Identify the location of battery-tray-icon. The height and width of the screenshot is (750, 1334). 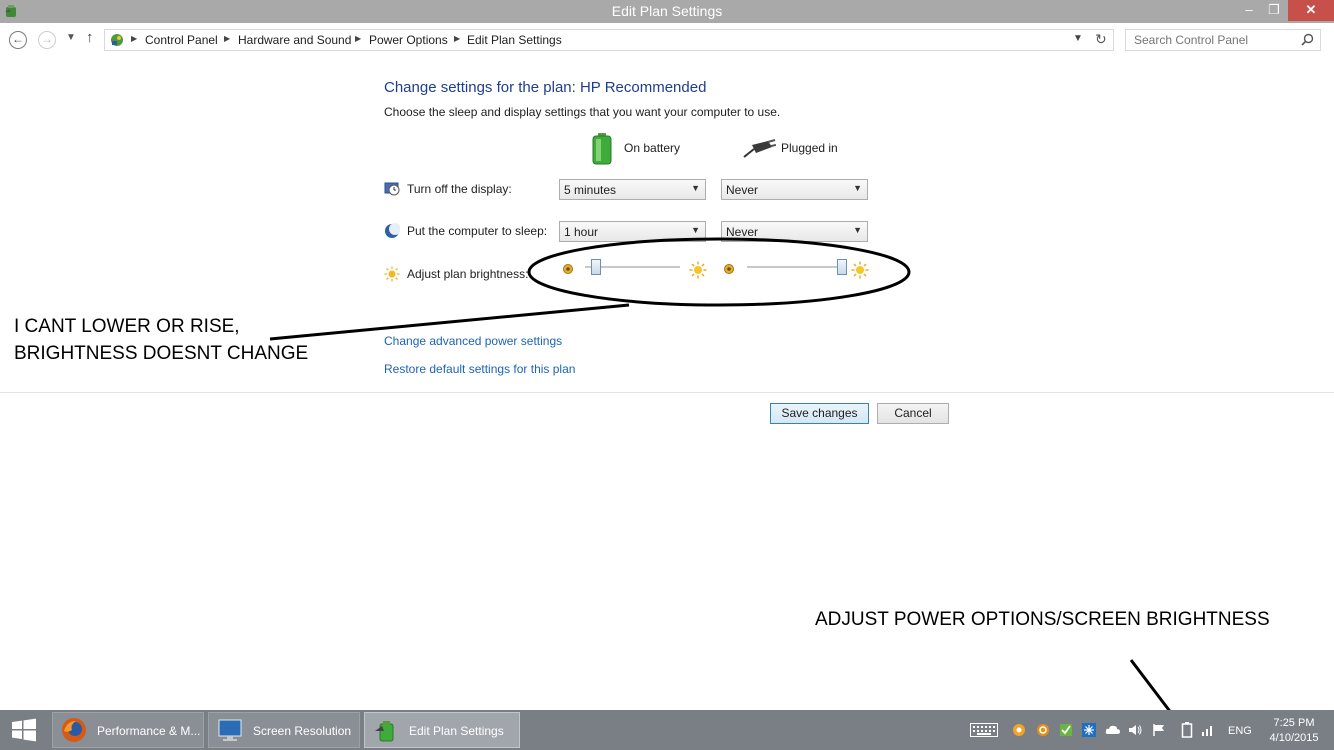
(1187, 730).